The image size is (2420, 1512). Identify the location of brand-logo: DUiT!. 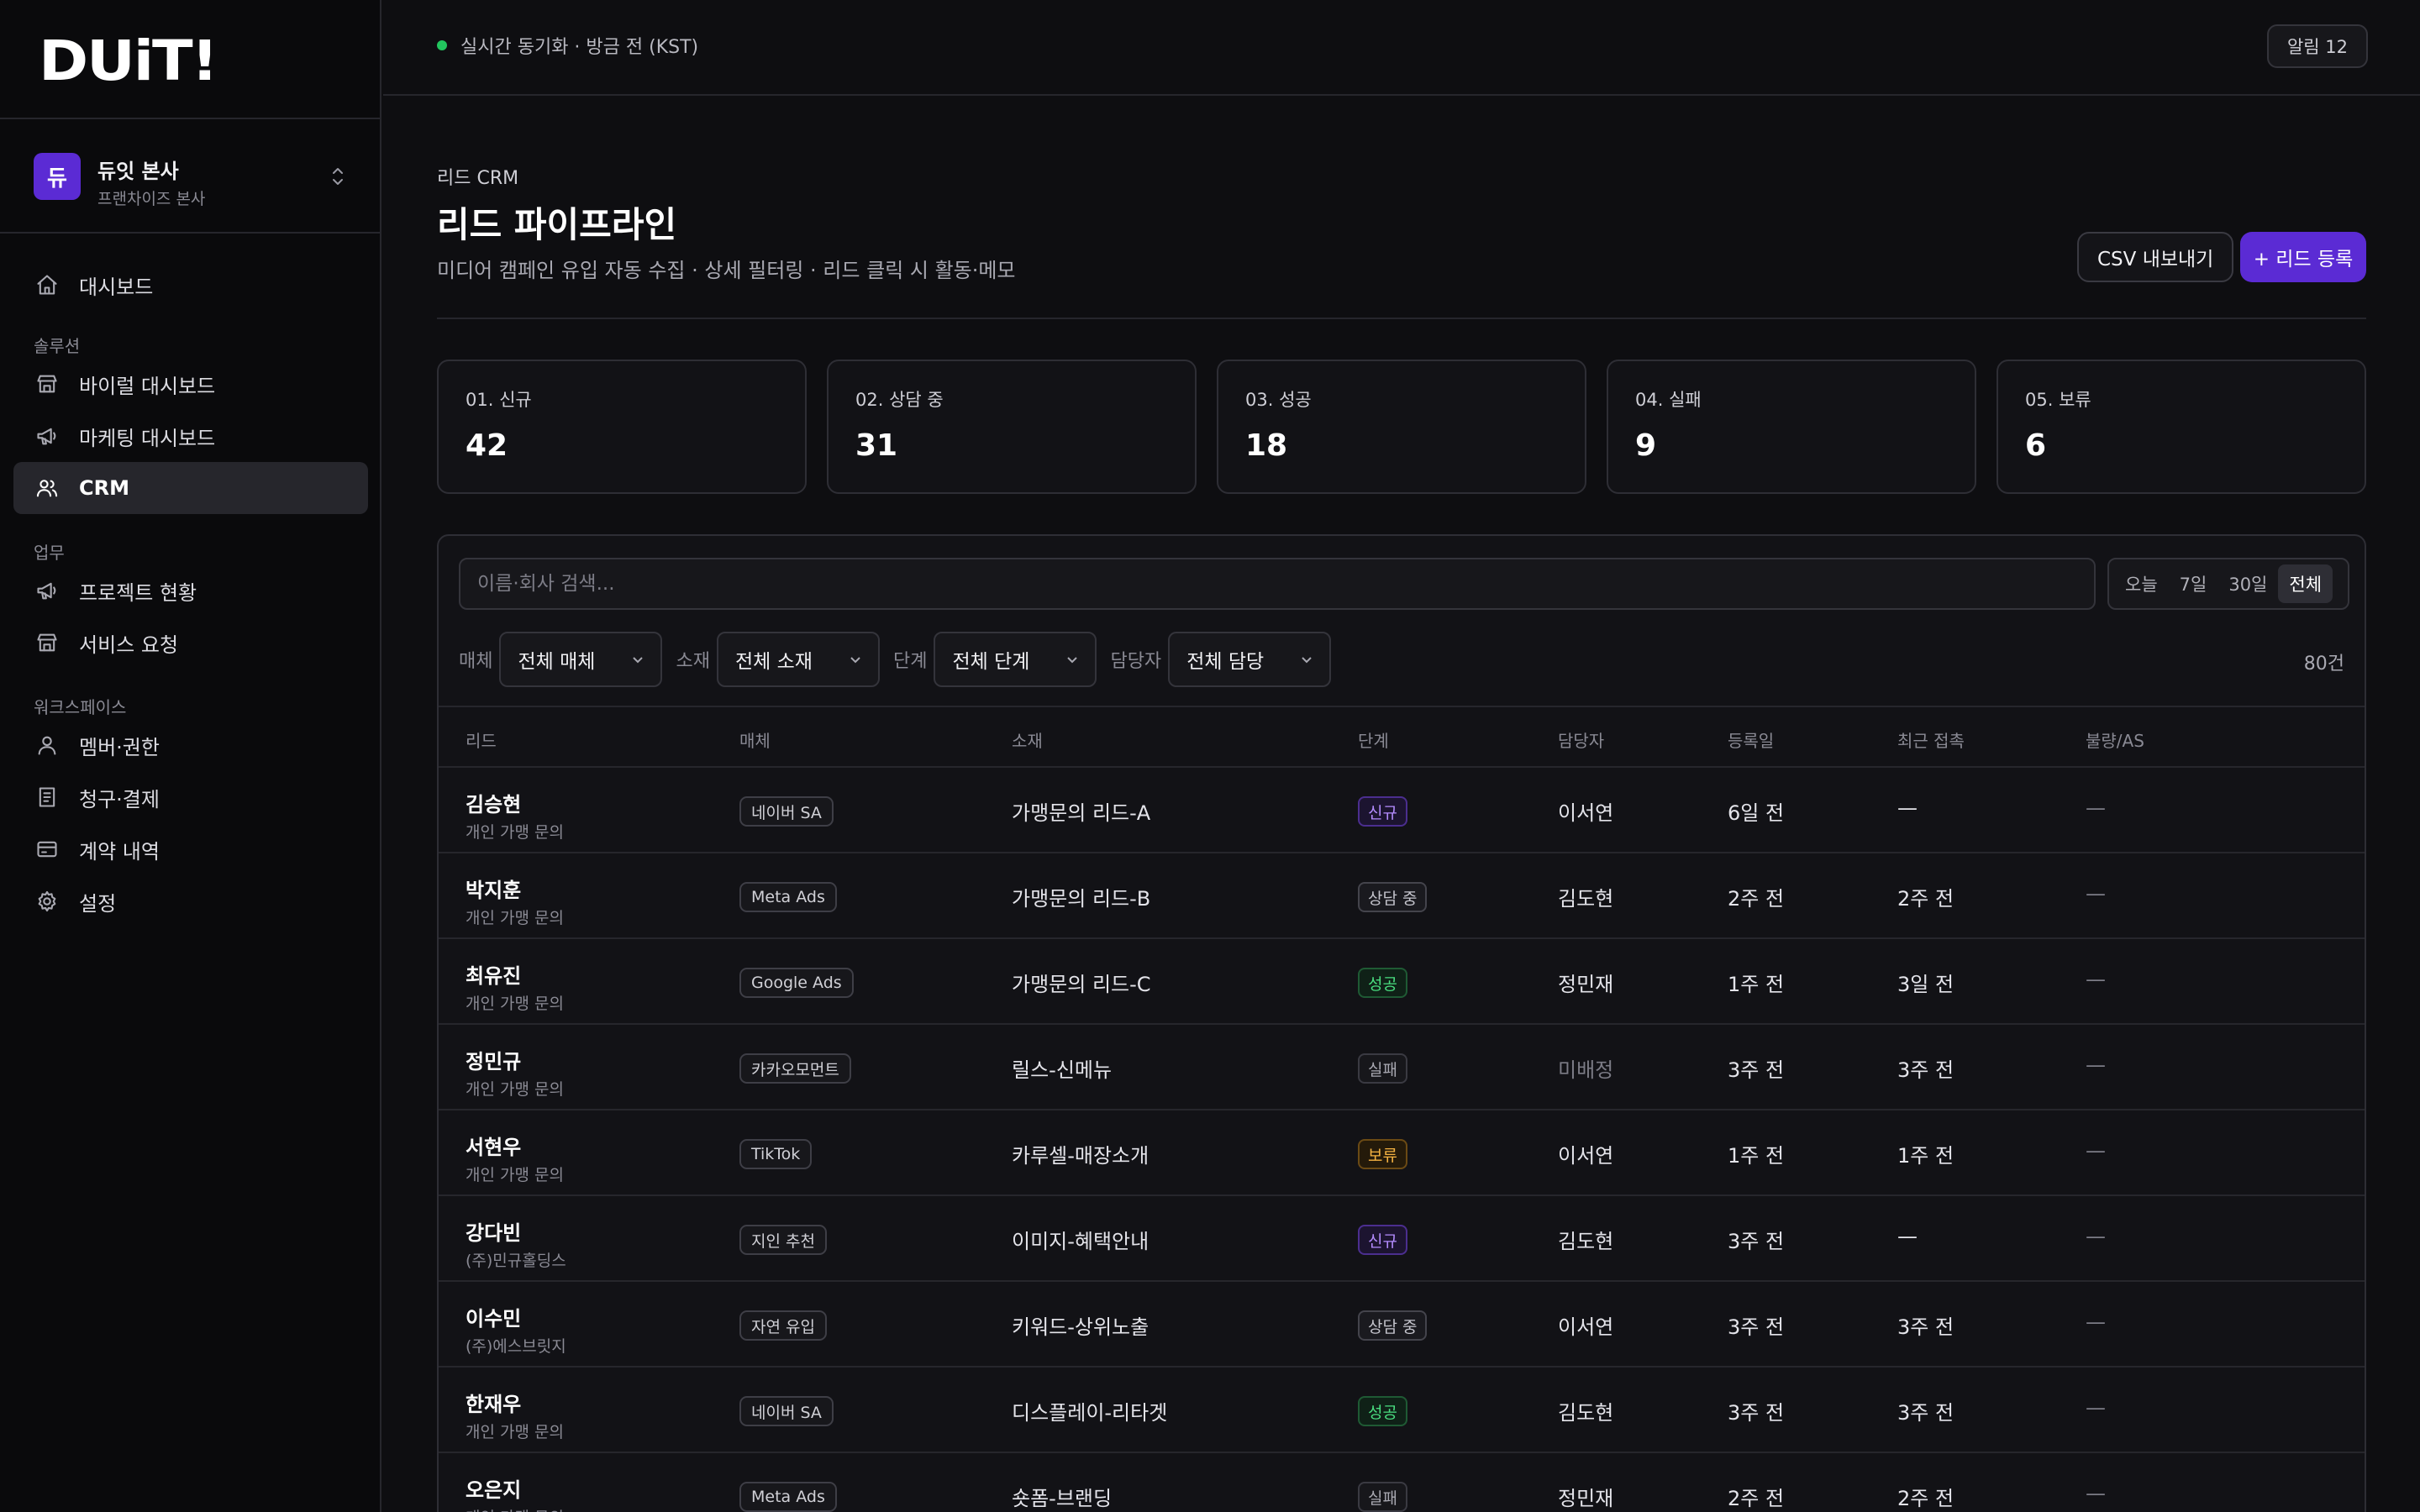
(128, 61).